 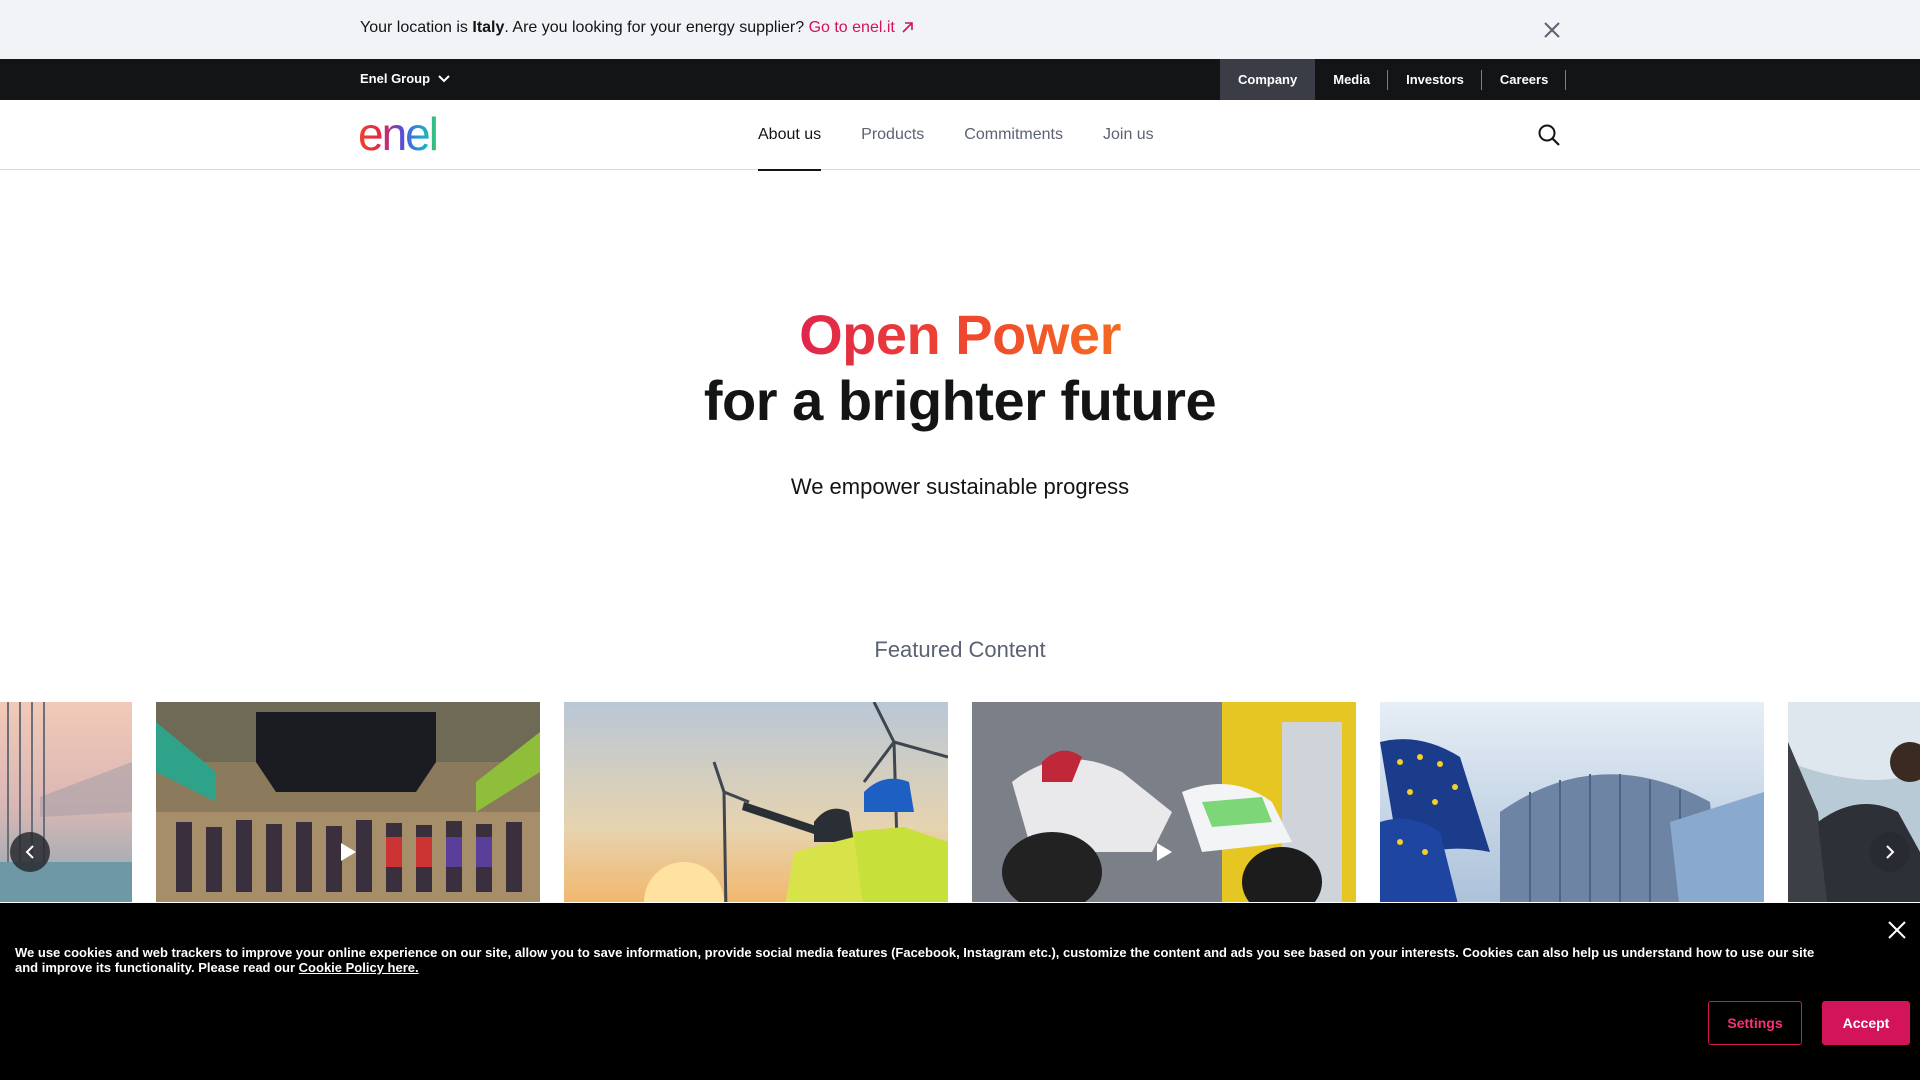 I want to click on top-link-company: Company, so click(x=1268, y=79).